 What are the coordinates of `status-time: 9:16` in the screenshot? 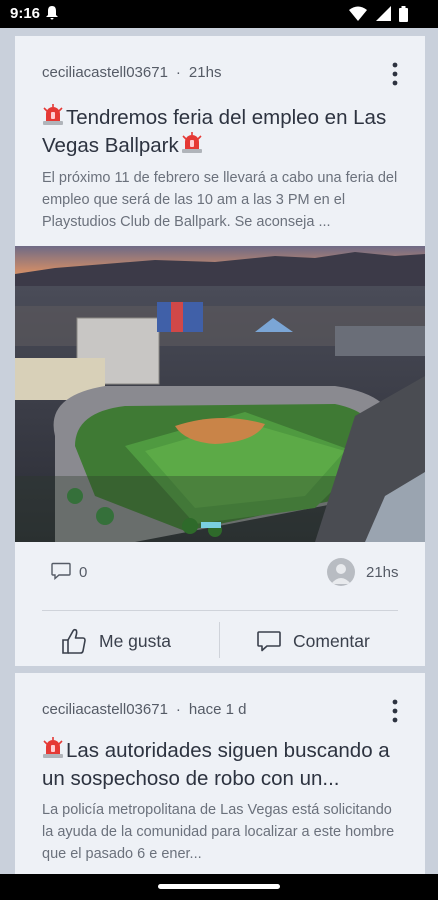 It's located at (25, 13).